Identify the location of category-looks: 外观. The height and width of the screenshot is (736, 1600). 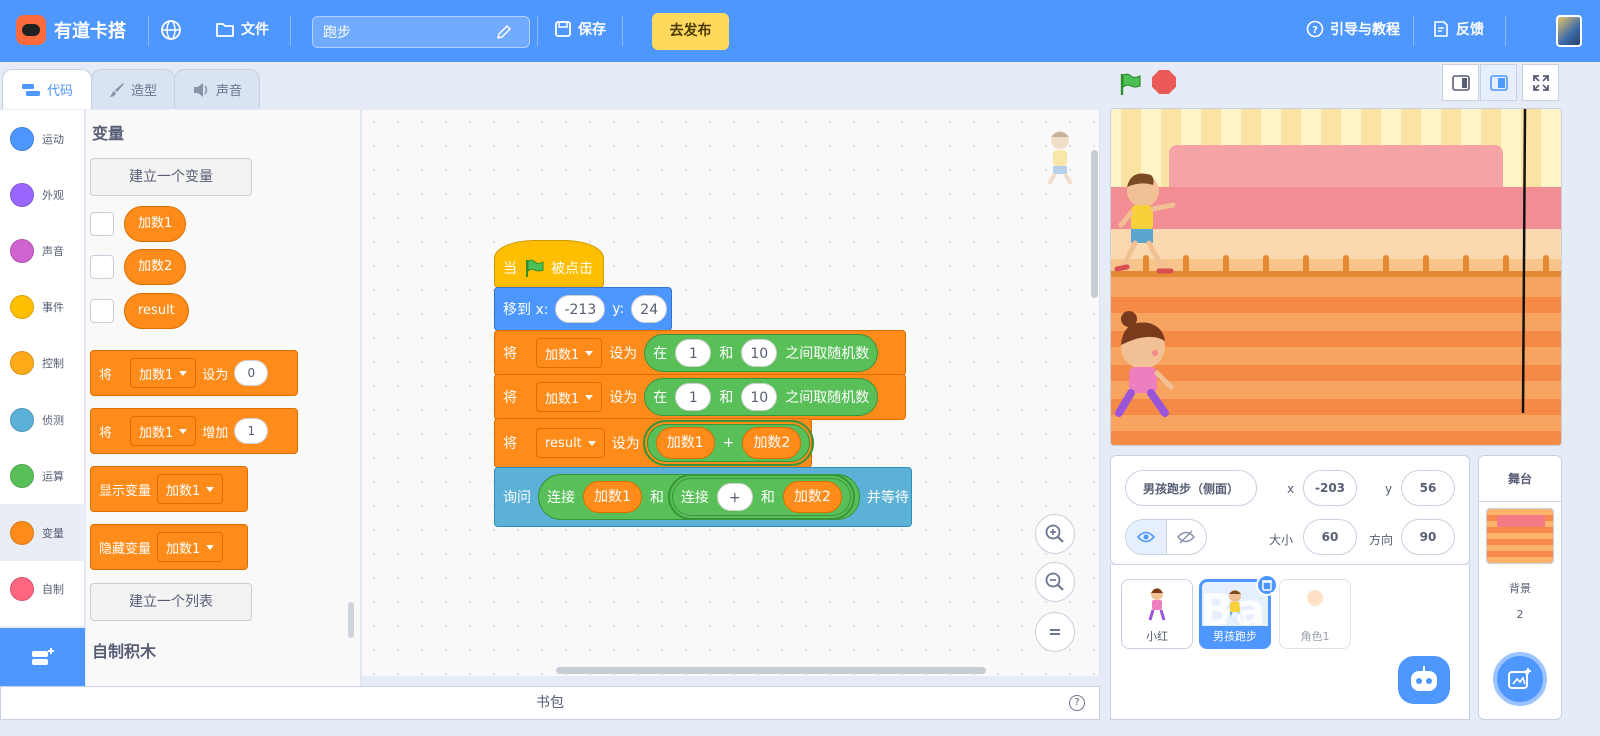
(42, 194).